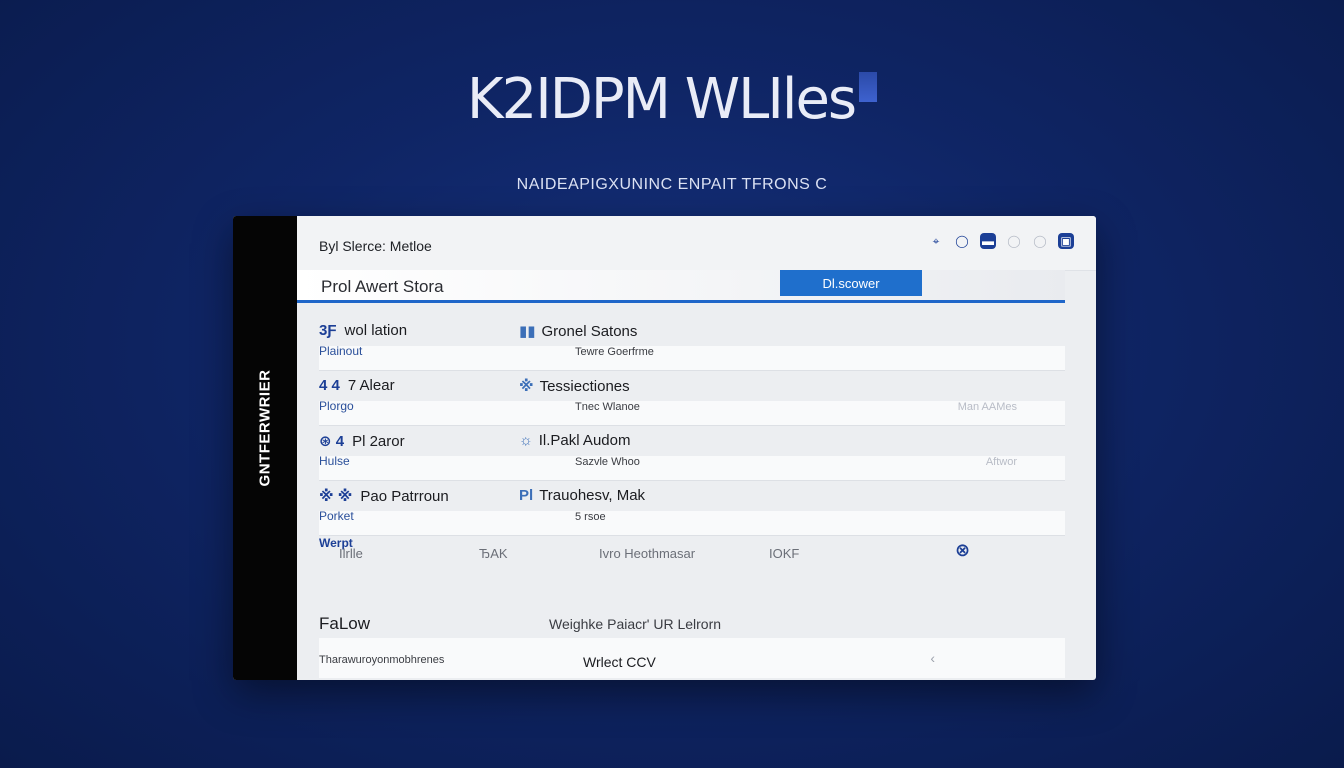  I want to click on hero-logo-accent, so click(868, 87).